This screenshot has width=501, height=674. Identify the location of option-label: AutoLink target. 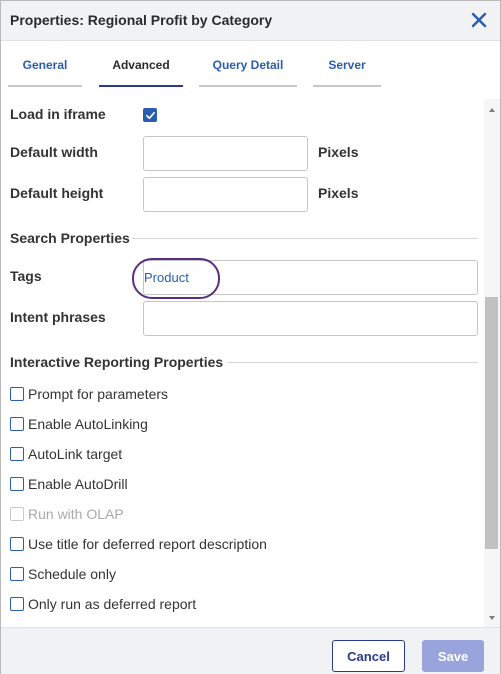
(75, 454).